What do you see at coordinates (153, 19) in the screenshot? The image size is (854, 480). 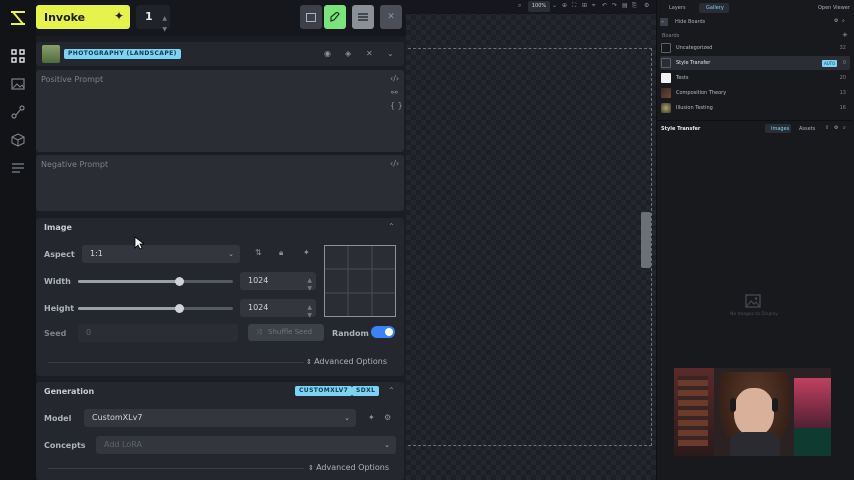 I see `iterations-stepper: 1 ▲ ▼` at bounding box center [153, 19].